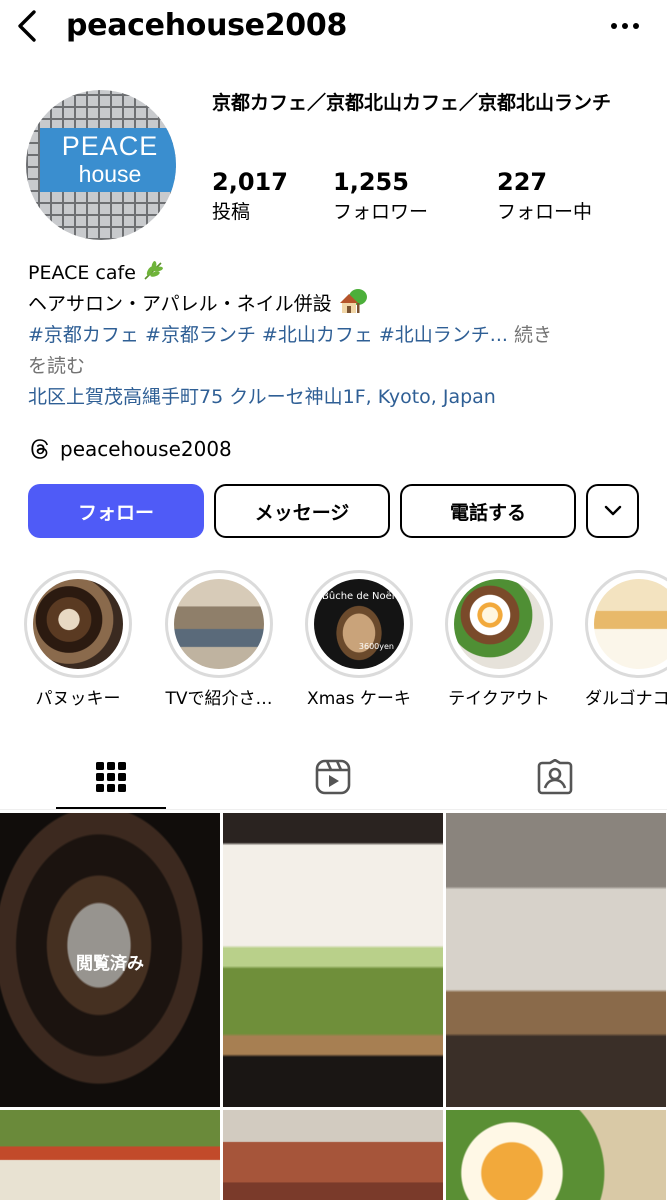  I want to click on chevron-left-icon, so click(27, 26).